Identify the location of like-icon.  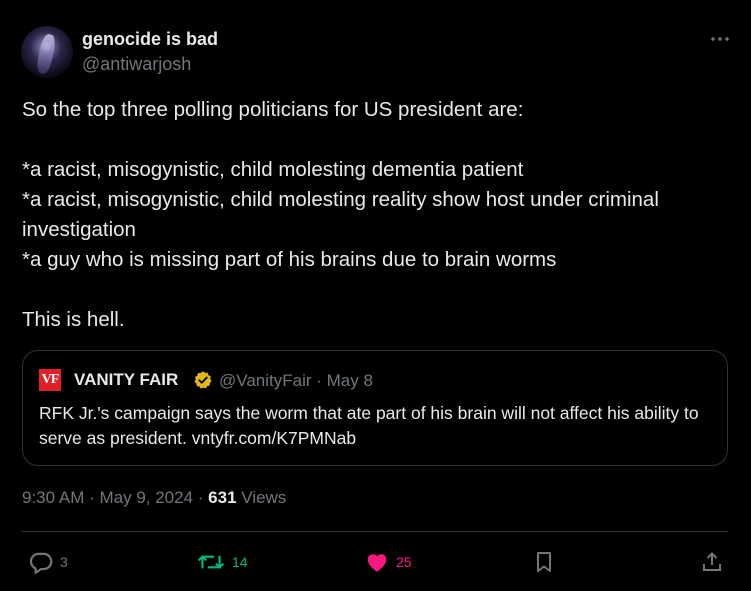
(377, 562).